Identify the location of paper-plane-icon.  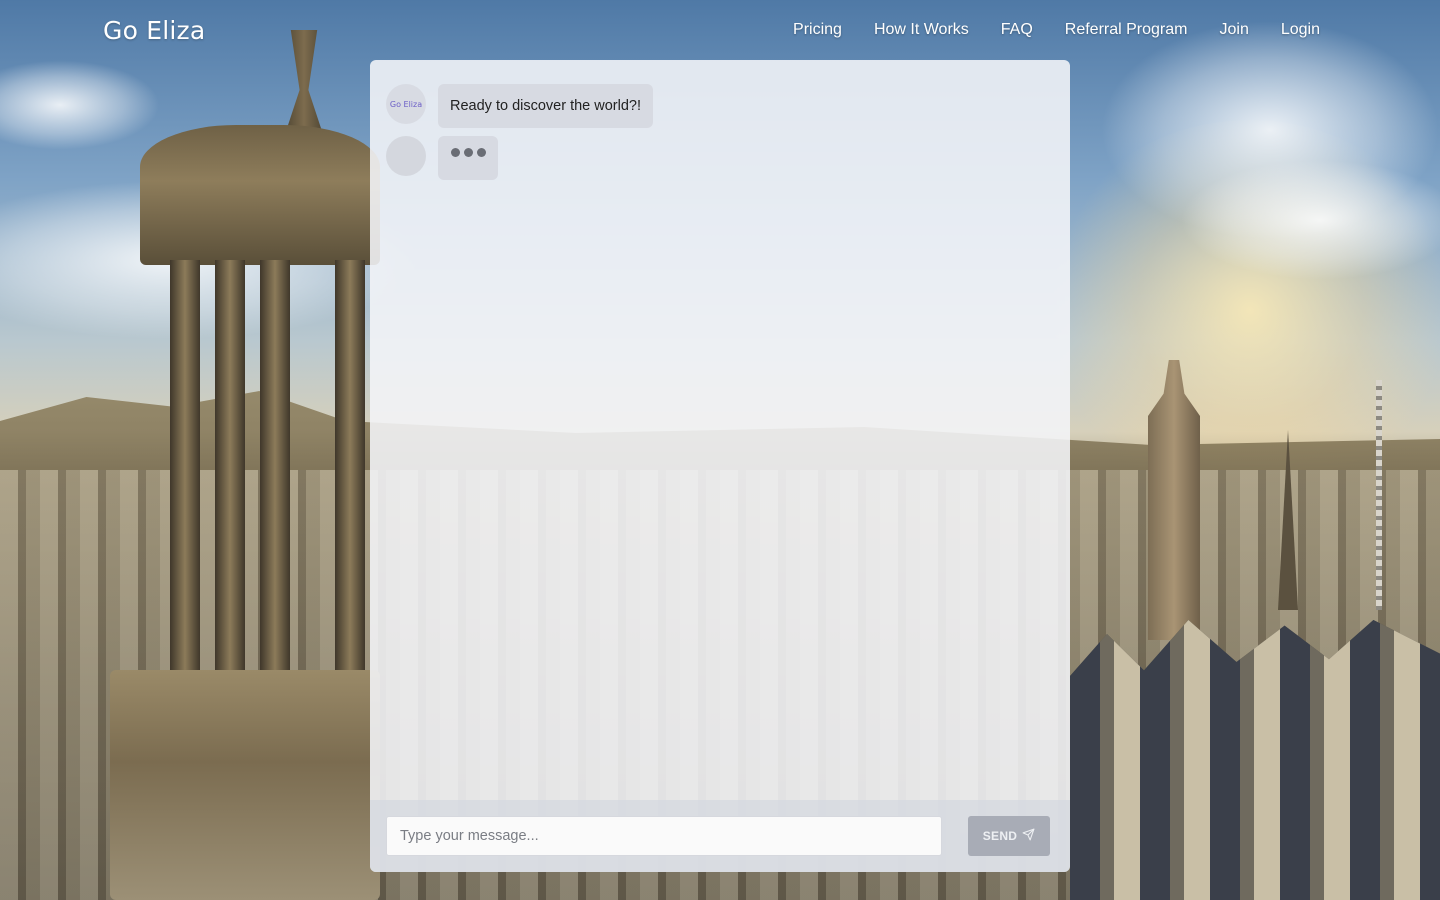
(1028, 836).